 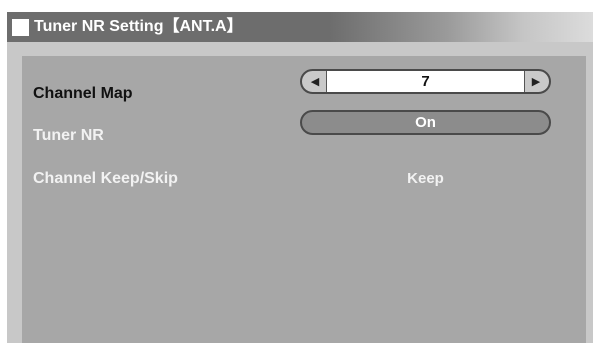 What do you see at coordinates (315, 81) in the screenshot?
I see `triangle-left-icon: ◀` at bounding box center [315, 81].